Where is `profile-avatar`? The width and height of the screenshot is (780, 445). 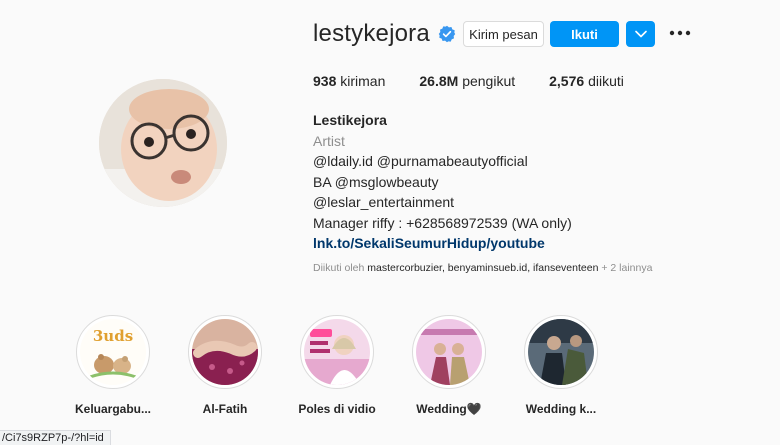
profile-avatar is located at coordinates (163, 143).